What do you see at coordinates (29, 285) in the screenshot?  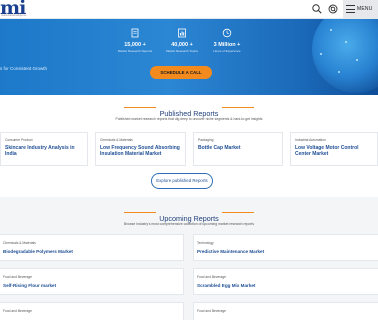 I see `report-title: Self-Rising Flour market` at bounding box center [29, 285].